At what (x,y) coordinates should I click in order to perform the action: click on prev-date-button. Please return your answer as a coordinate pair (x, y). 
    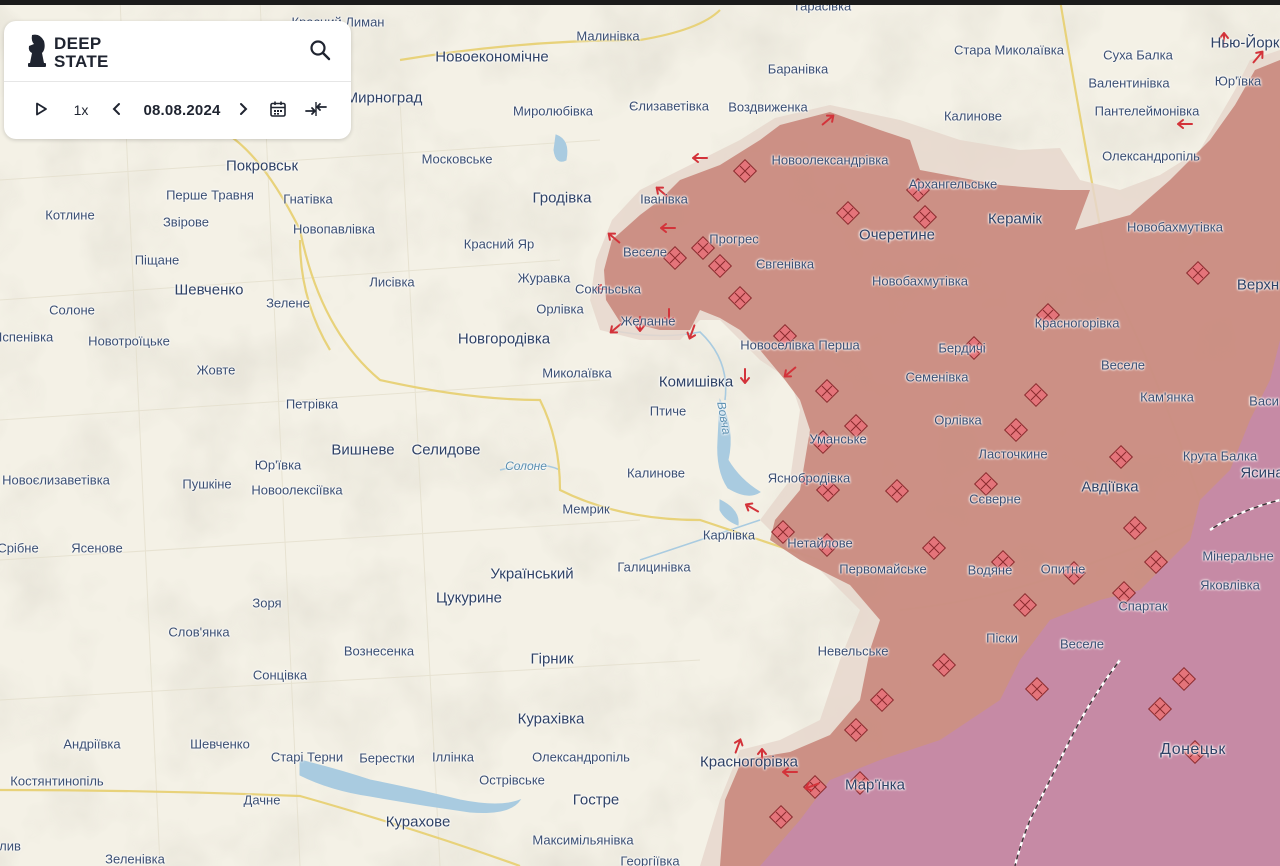
    Looking at the image, I should click on (117, 110).